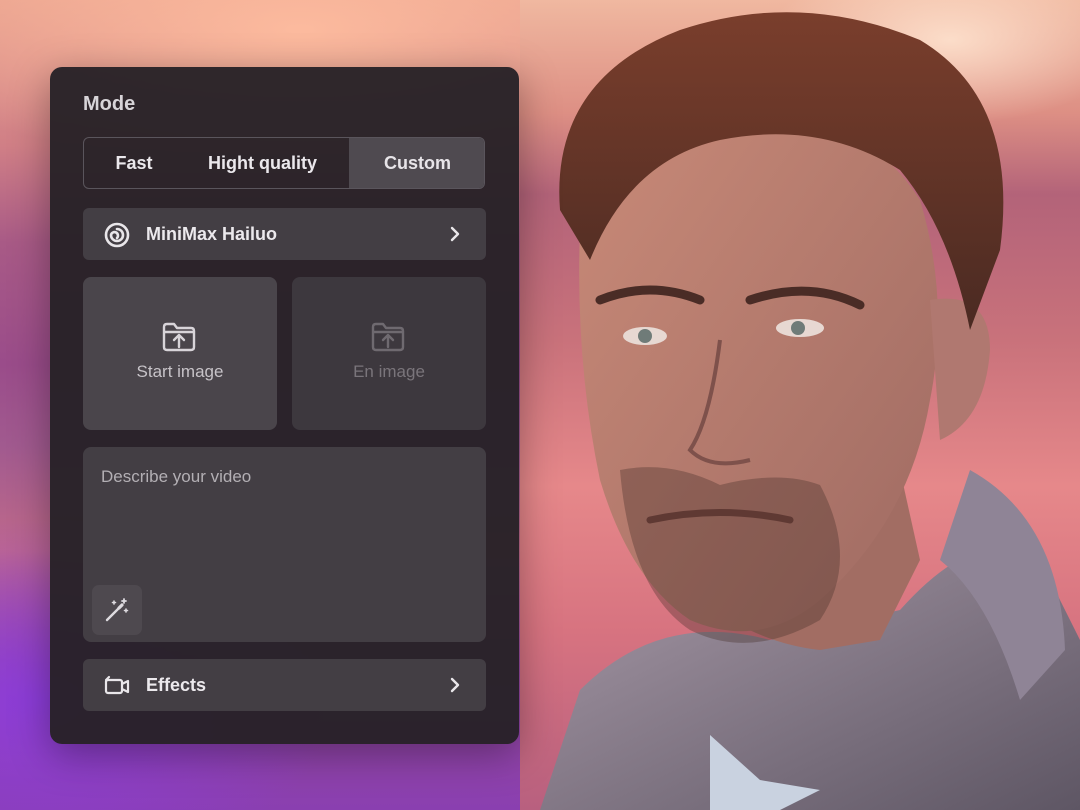 Image resolution: width=1080 pixels, height=810 pixels. What do you see at coordinates (389, 371) in the screenshot?
I see `end-image-label: En image` at bounding box center [389, 371].